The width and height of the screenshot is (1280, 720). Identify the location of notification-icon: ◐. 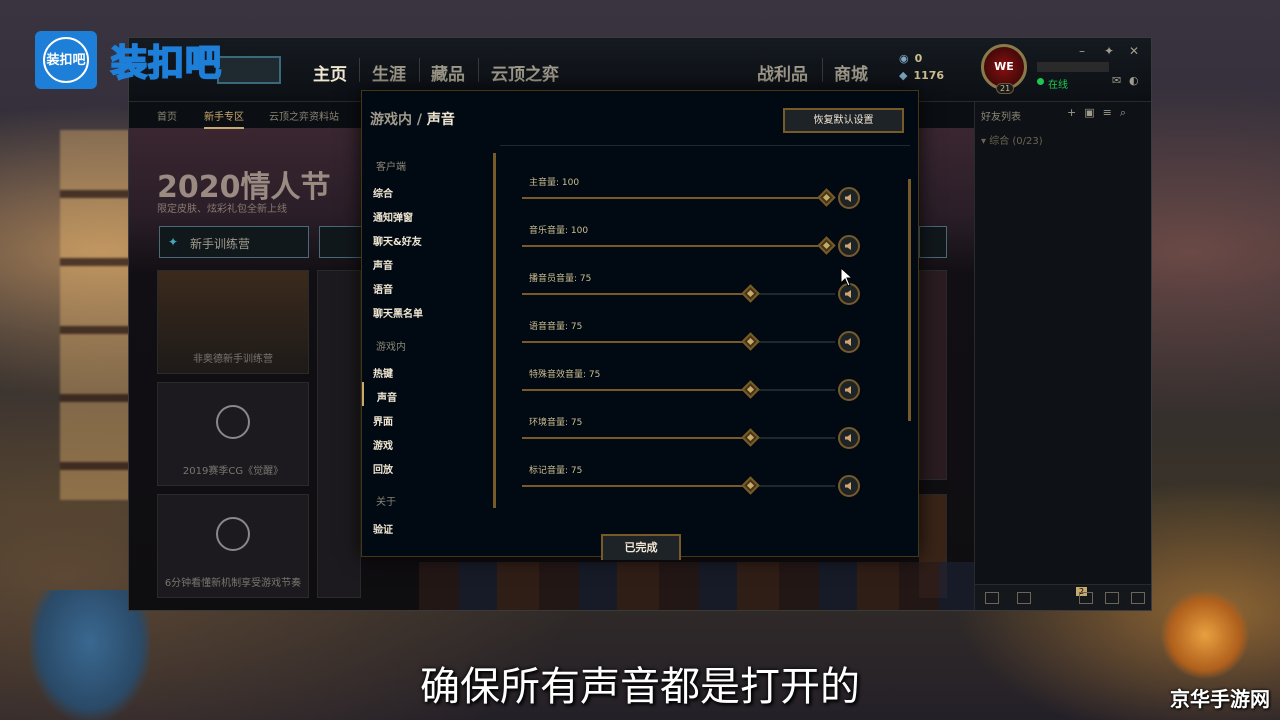
(1134, 80).